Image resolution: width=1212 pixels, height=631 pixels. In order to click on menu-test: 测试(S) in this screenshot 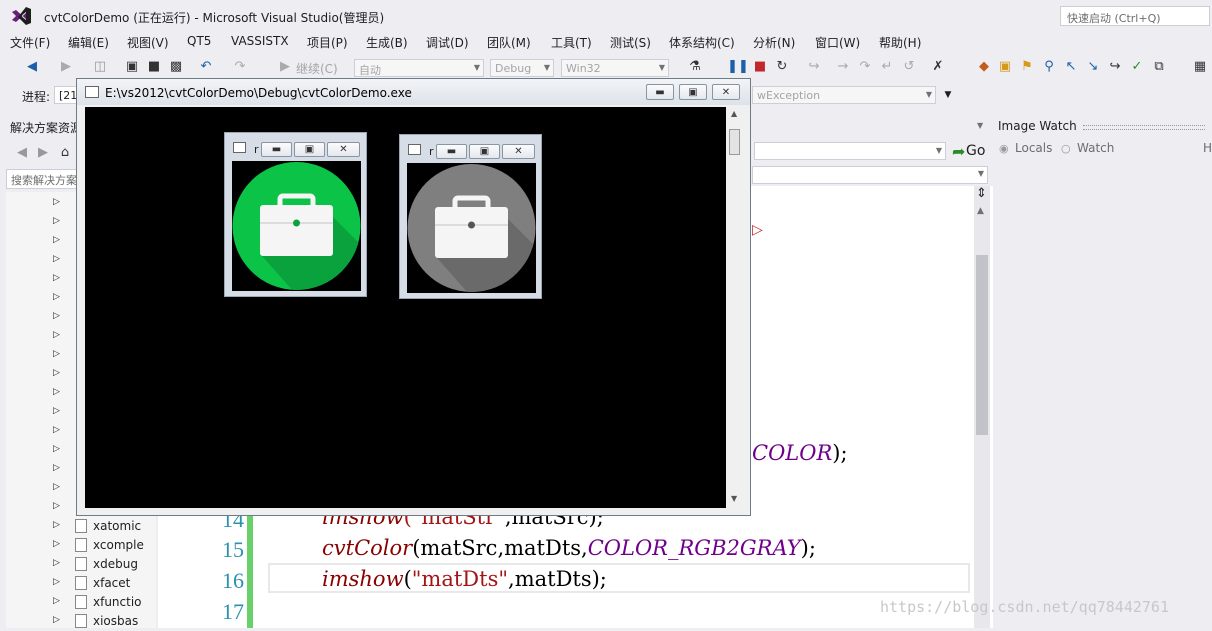, I will do `click(630, 42)`.